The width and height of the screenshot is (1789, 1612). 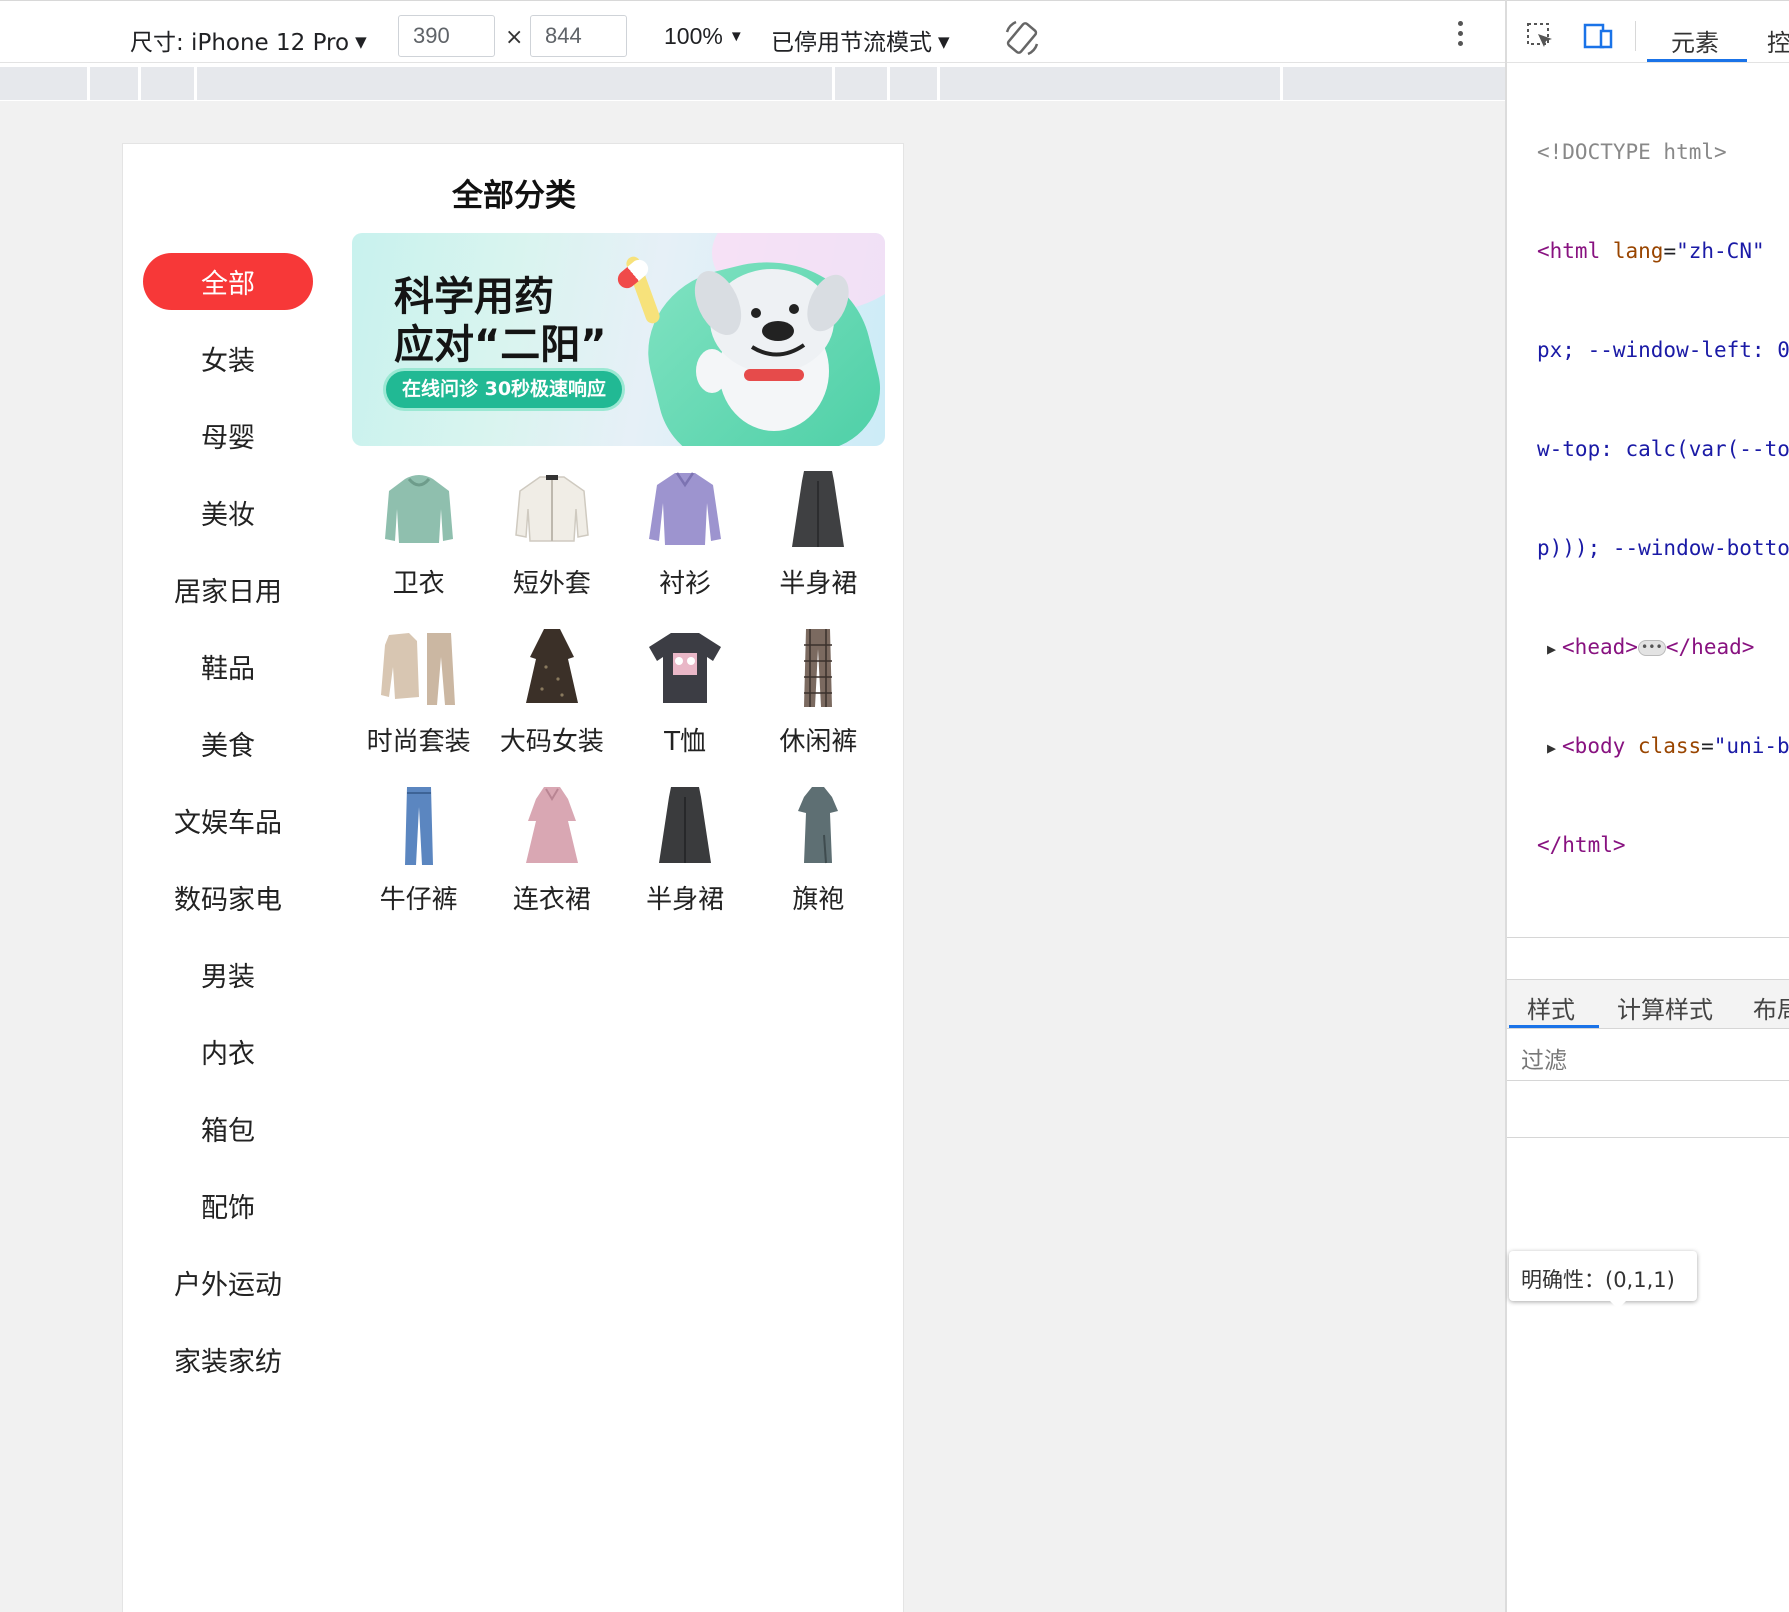 What do you see at coordinates (474, 297) in the screenshot?
I see `banner-line1: 科学用药` at bounding box center [474, 297].